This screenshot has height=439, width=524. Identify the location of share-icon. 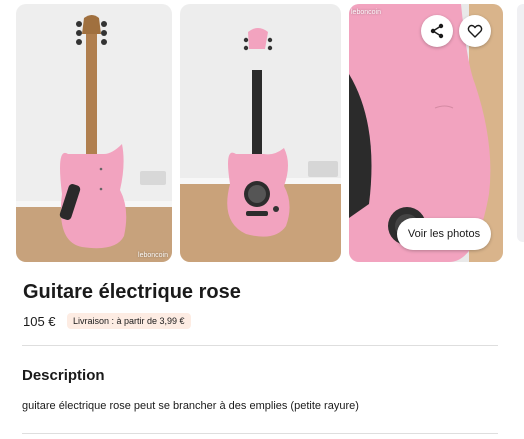
(437, 31).